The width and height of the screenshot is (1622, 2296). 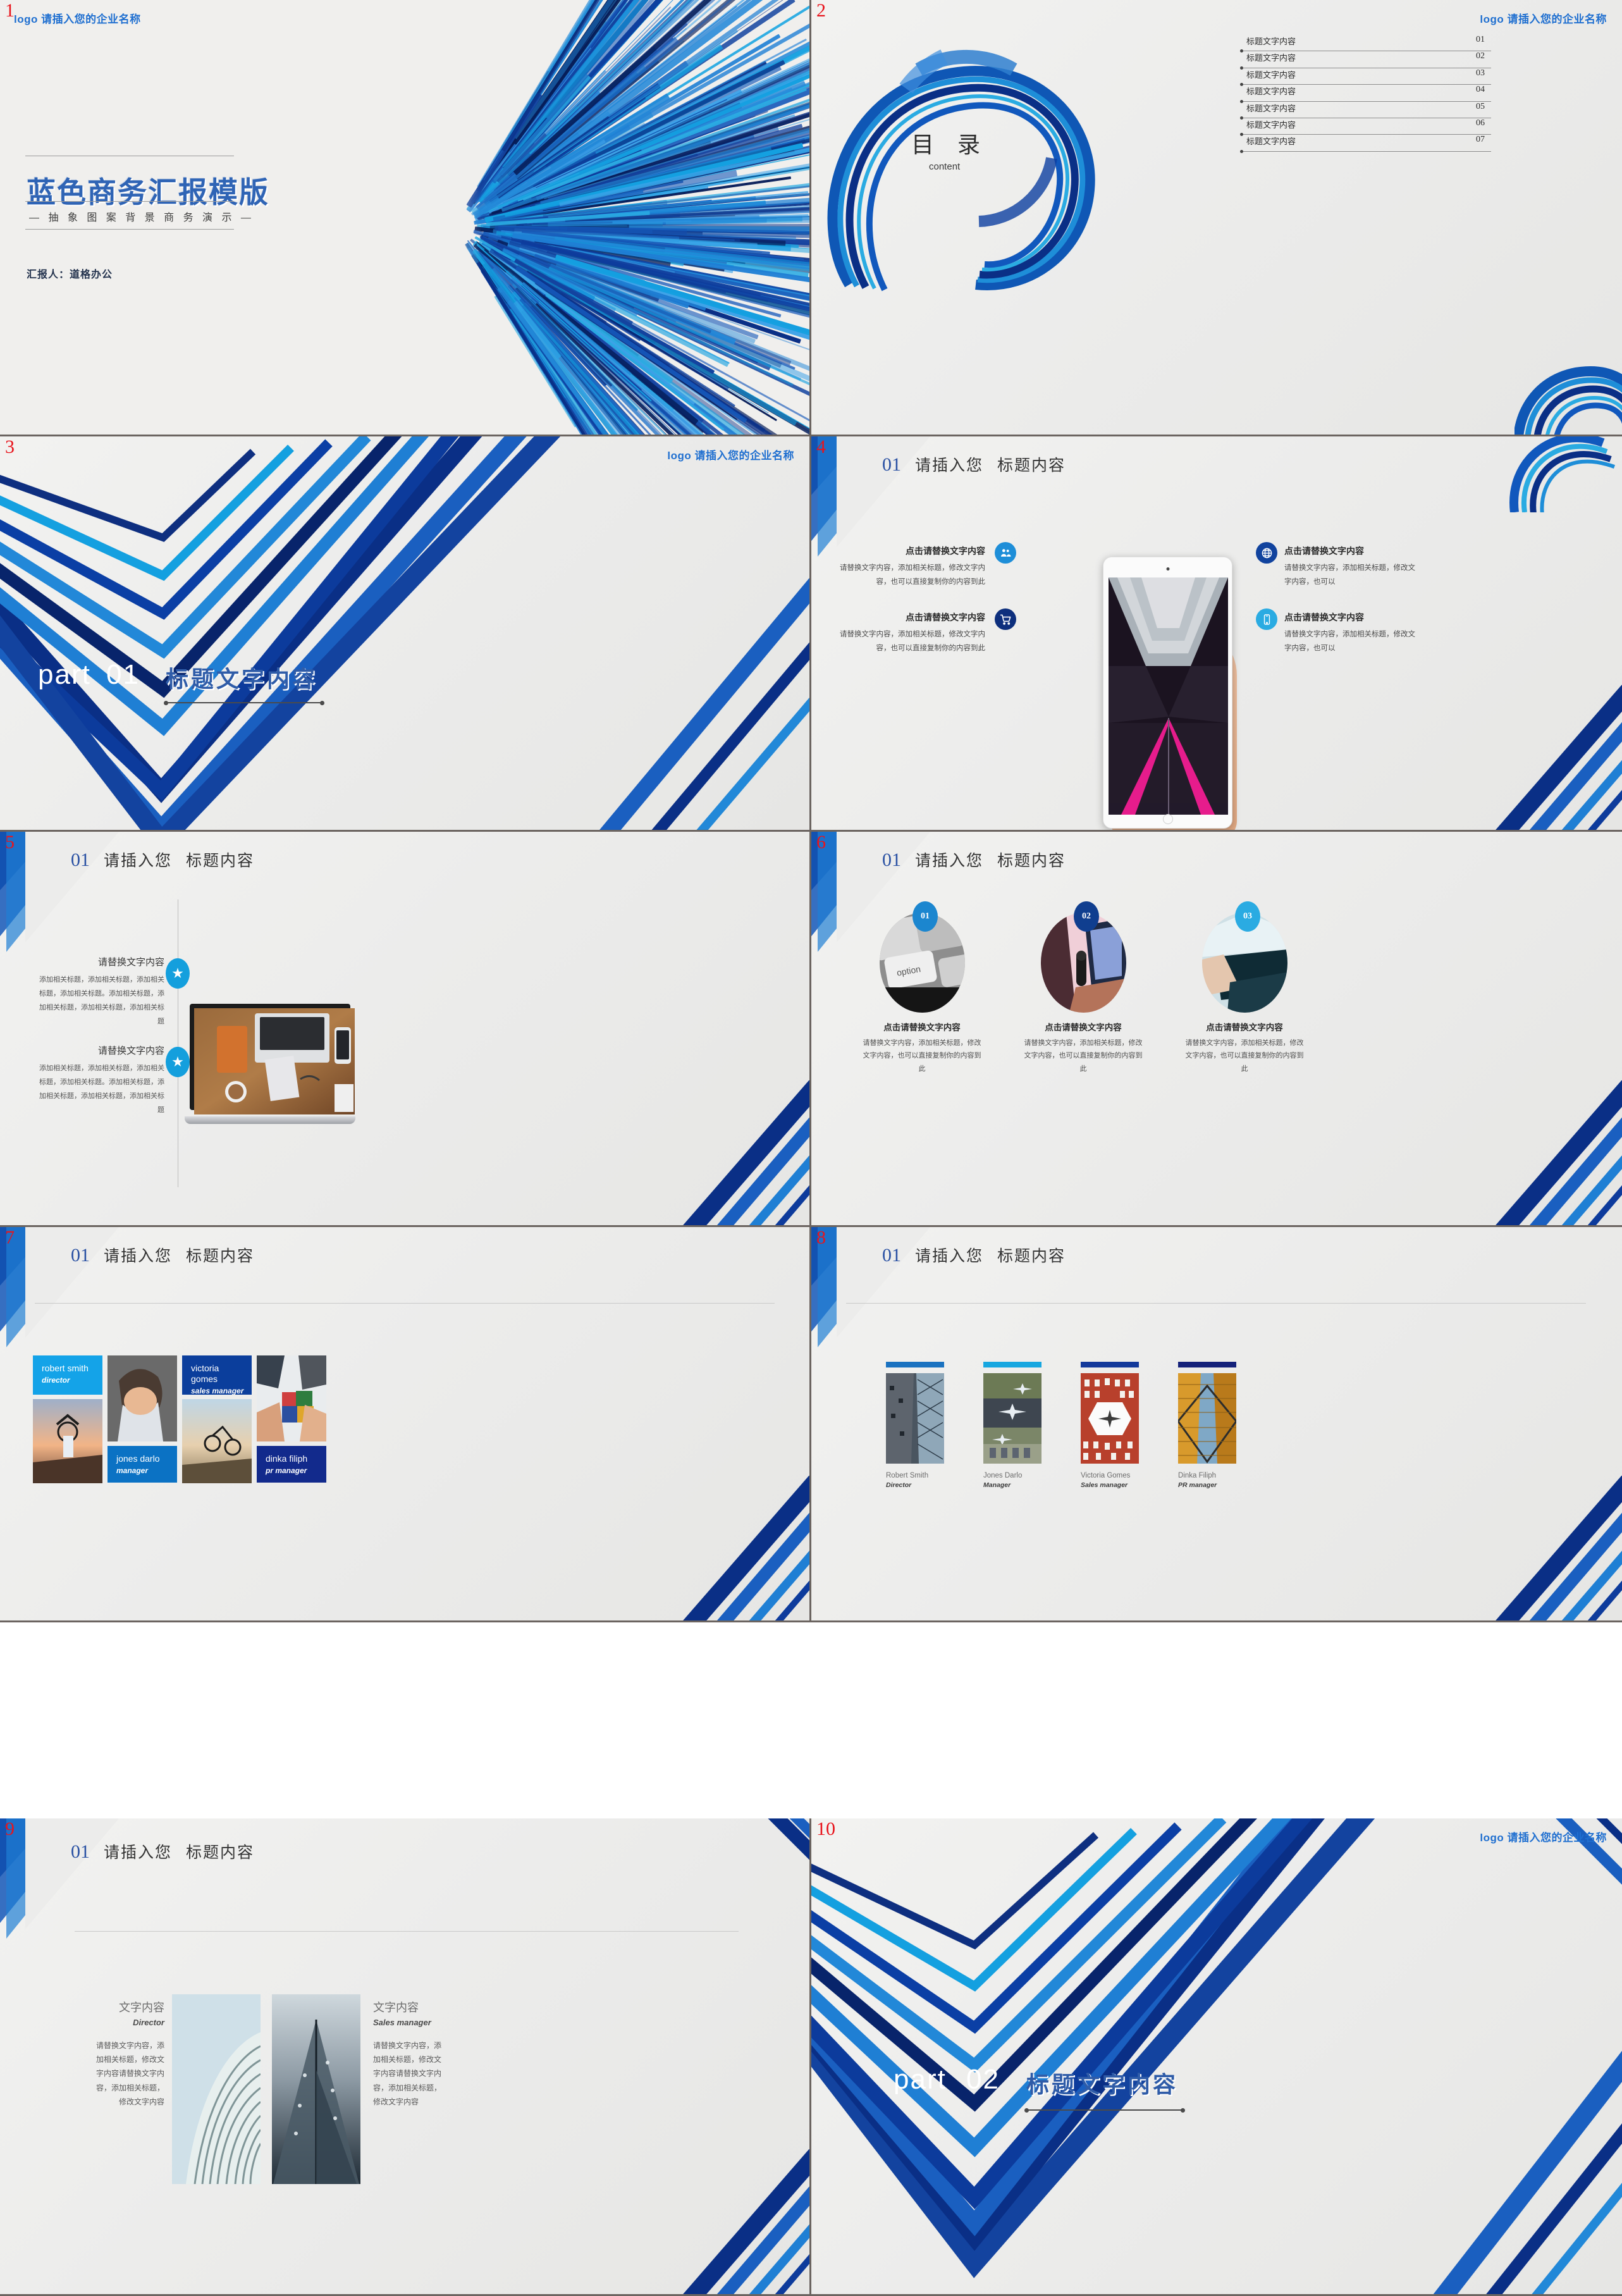 I want to click on toc-item: 标题文字内容 06, so click(x=1366, y=127).